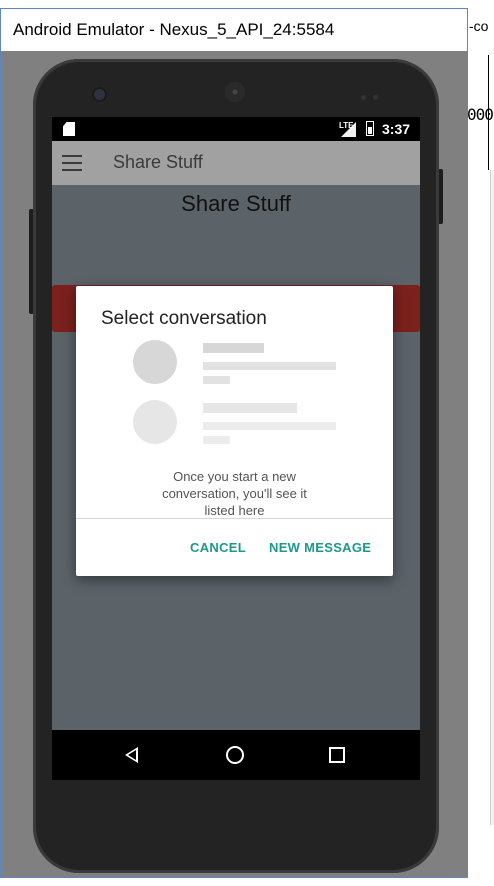 The image size is (494, 886). I want to click on dialog-title: Select conversation, so click(184, 318).